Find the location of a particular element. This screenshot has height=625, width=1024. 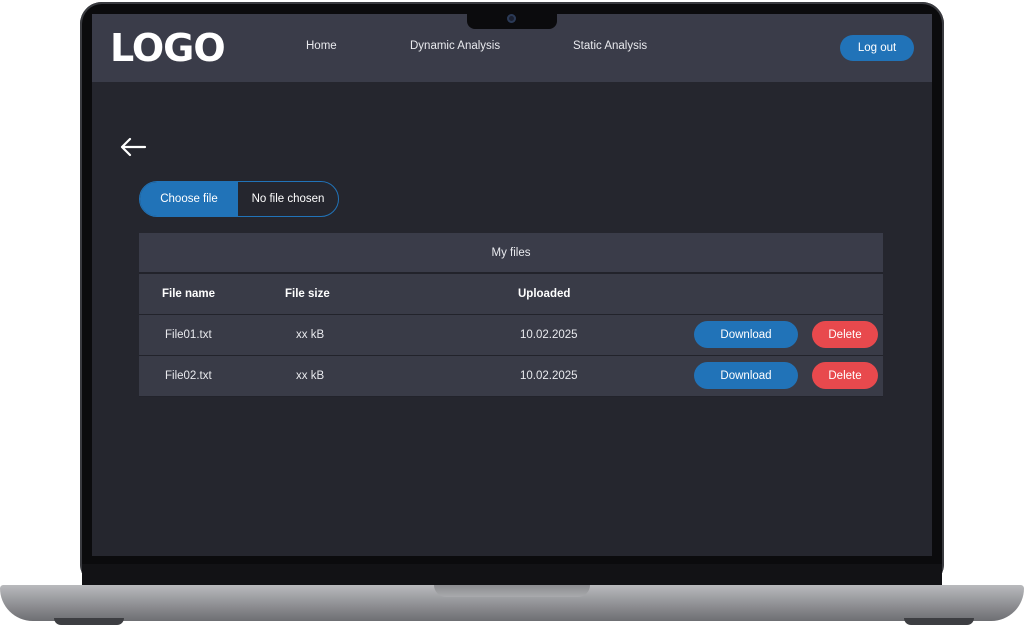

arrow-left-icon is located at coordinates (133, 147).